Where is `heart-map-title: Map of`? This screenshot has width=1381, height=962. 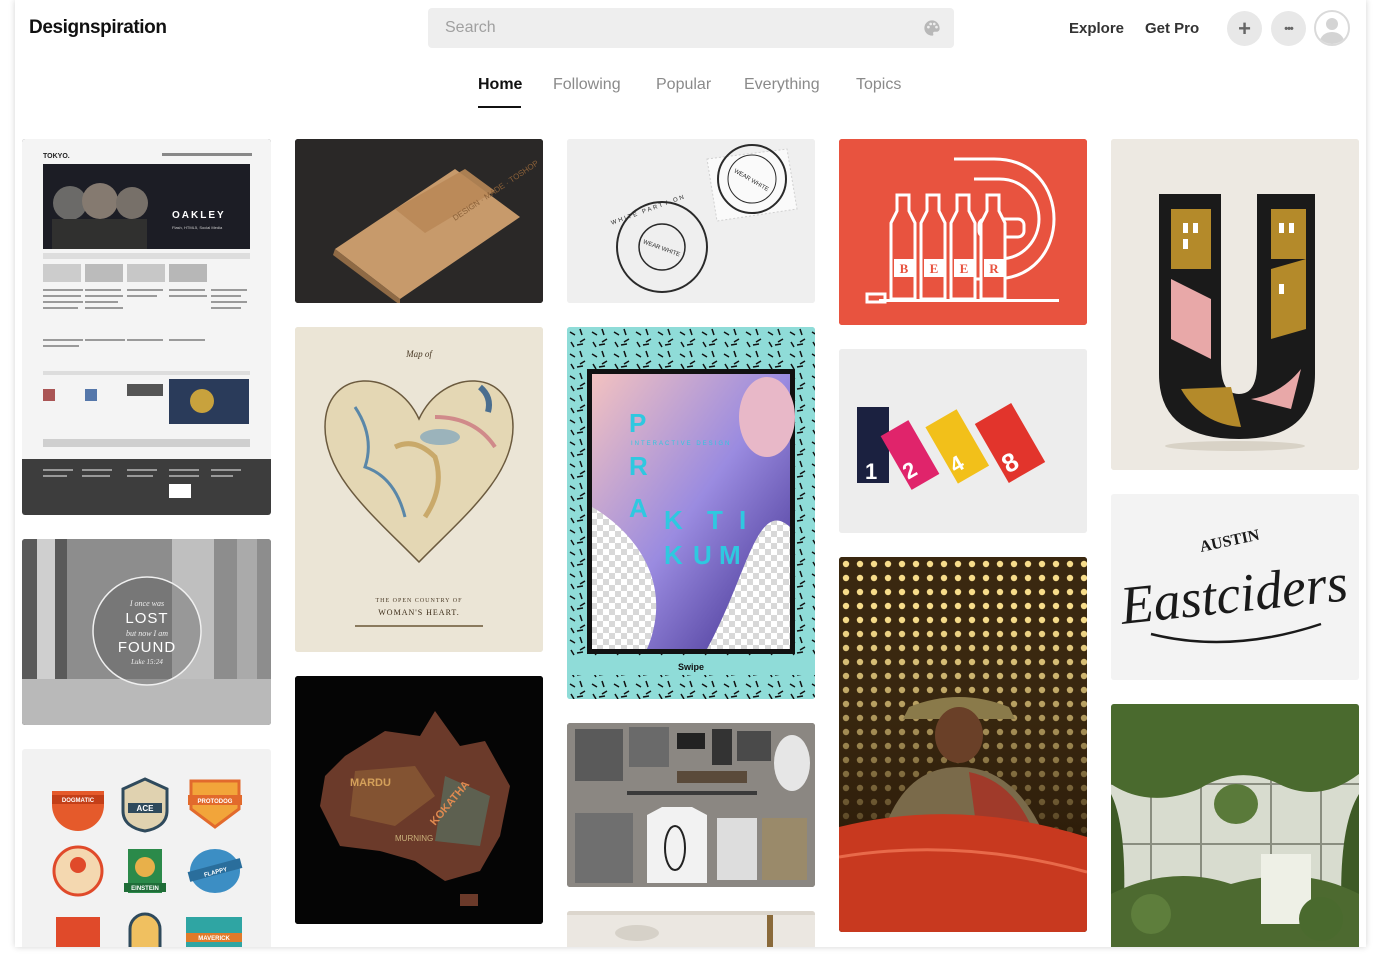
heart-map-title: Map of is located at coordinates (419, 354).